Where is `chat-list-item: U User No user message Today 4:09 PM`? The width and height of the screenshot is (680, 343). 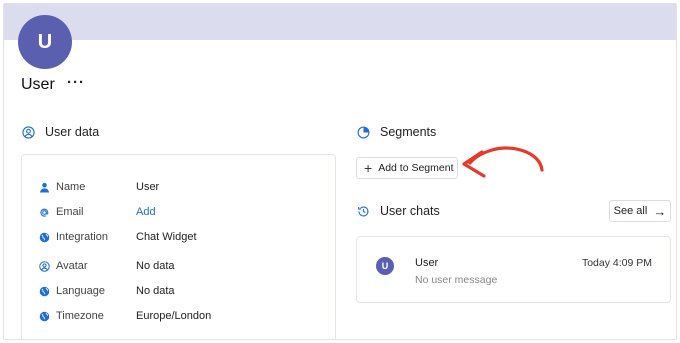 chat-list-item: U User No user message Today 4:09 PM is located at coordinates (513, 269).